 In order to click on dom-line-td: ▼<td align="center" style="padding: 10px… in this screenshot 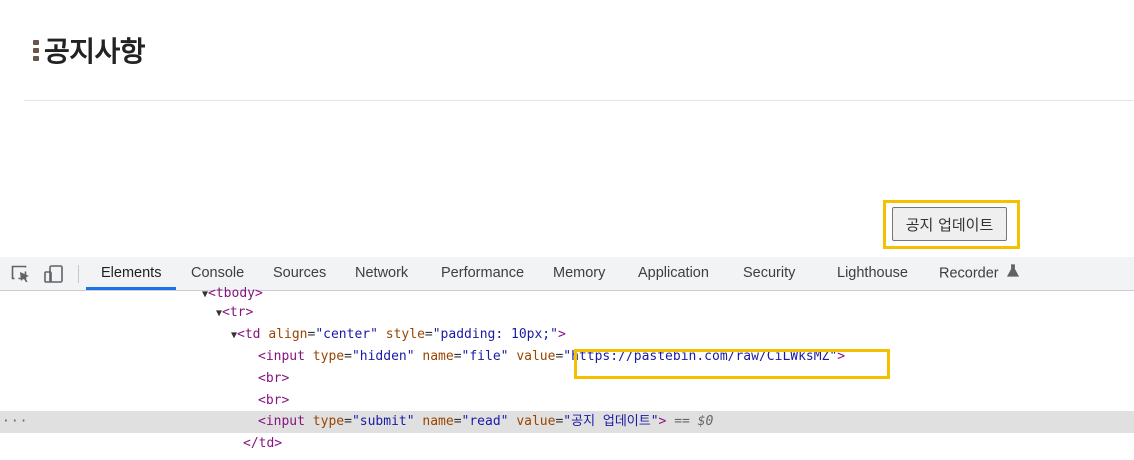, I will do `click(567, 335)`.